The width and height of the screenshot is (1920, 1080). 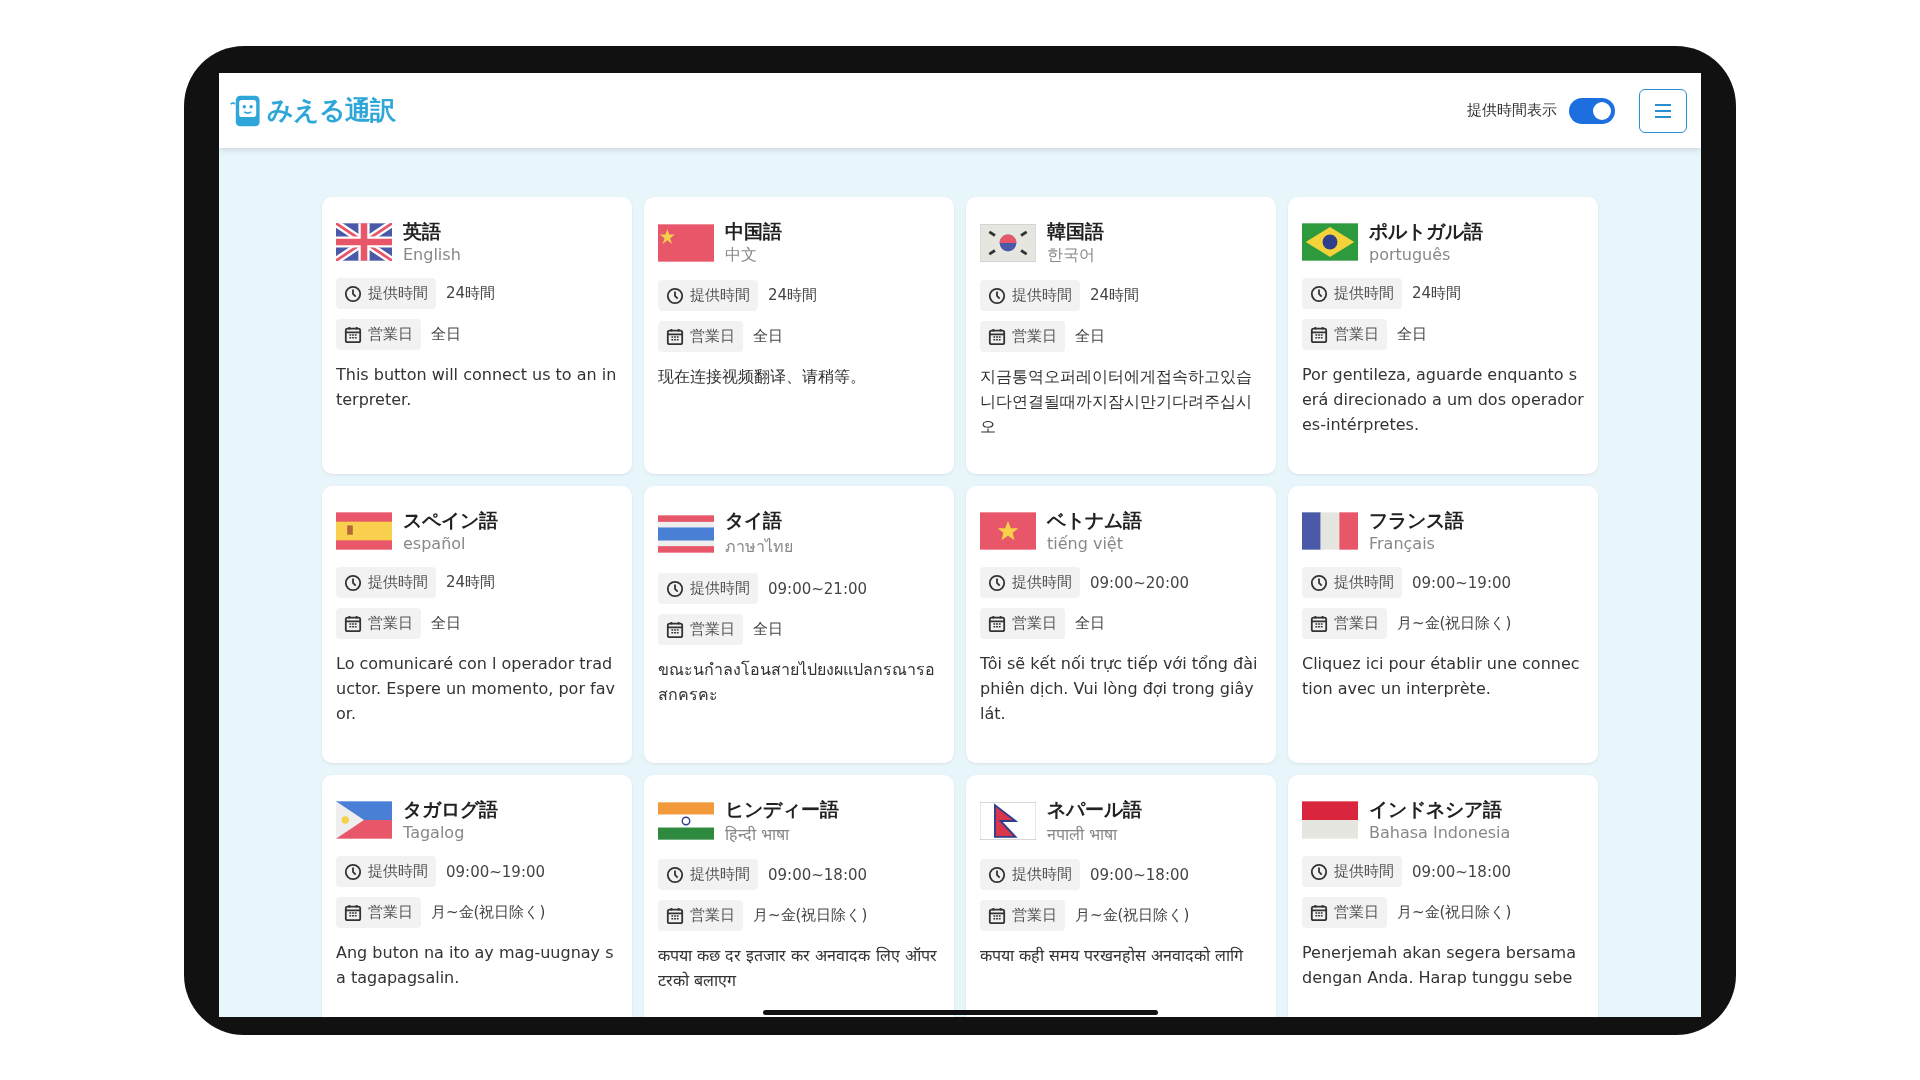 What do you see at coordinates (1402, 543) in the screenshot?
I see `native-name: Français` at bounding box center [1402, 543].